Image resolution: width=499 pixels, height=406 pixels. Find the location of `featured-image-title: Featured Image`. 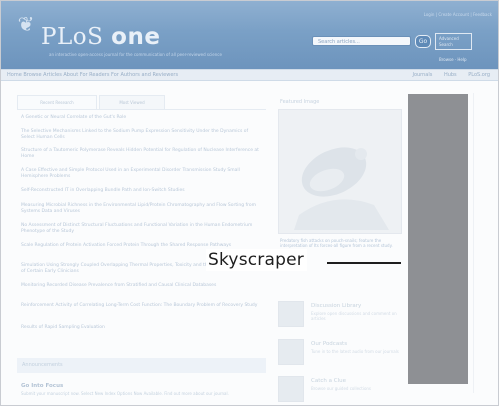

featured-image-title: Featured Image is located at coordinates (300, 102).